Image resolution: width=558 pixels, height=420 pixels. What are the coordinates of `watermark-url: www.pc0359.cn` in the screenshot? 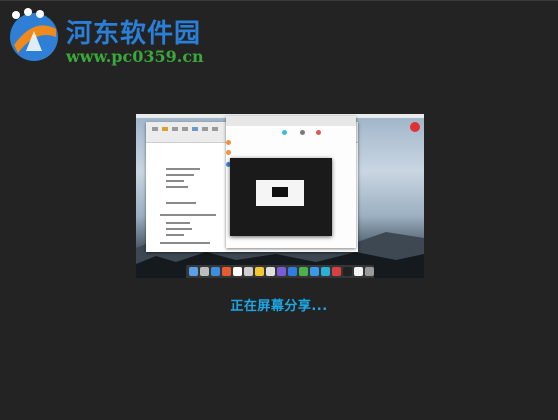 It's located at (135, 56).